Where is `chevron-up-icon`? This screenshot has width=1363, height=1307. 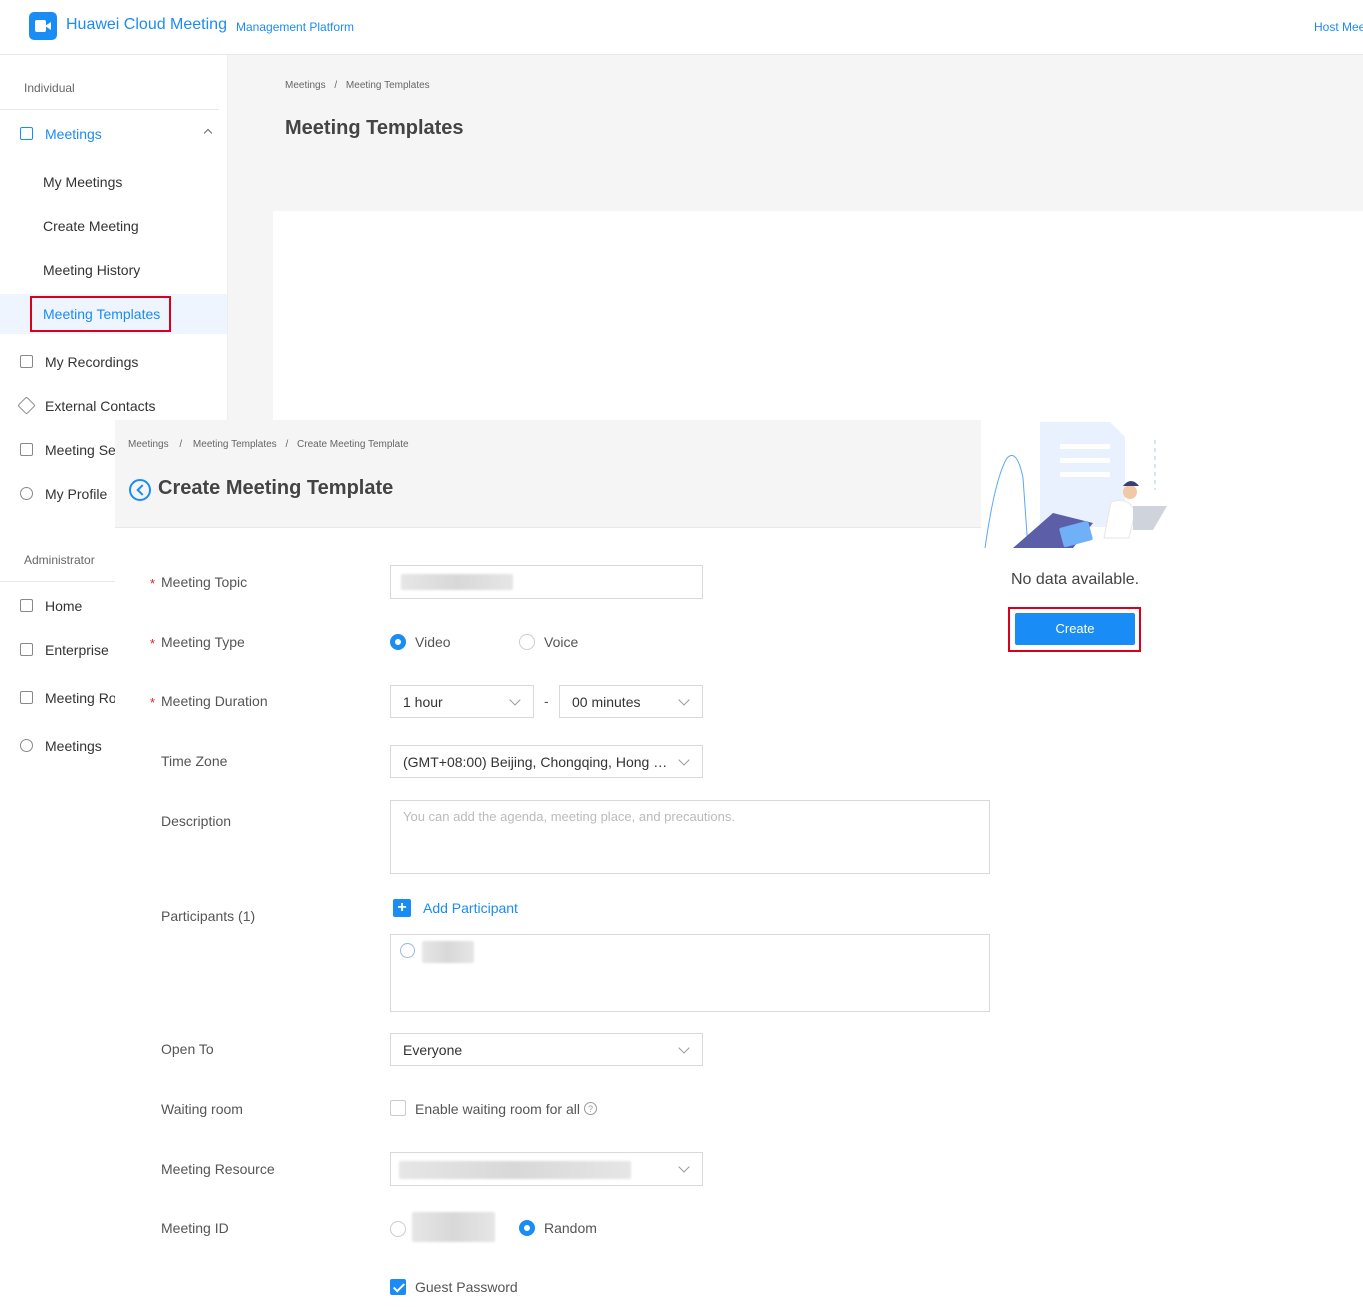
chevron-up-icon is located at coordinates (208, 133).